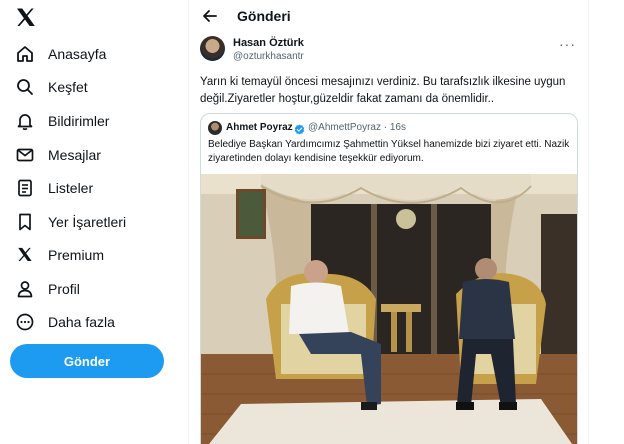 The image size is (624, 444). Describe the element at coordinates (268, 43) in the screenshot. I see `author-name: Hasan Öztürk` at that location.